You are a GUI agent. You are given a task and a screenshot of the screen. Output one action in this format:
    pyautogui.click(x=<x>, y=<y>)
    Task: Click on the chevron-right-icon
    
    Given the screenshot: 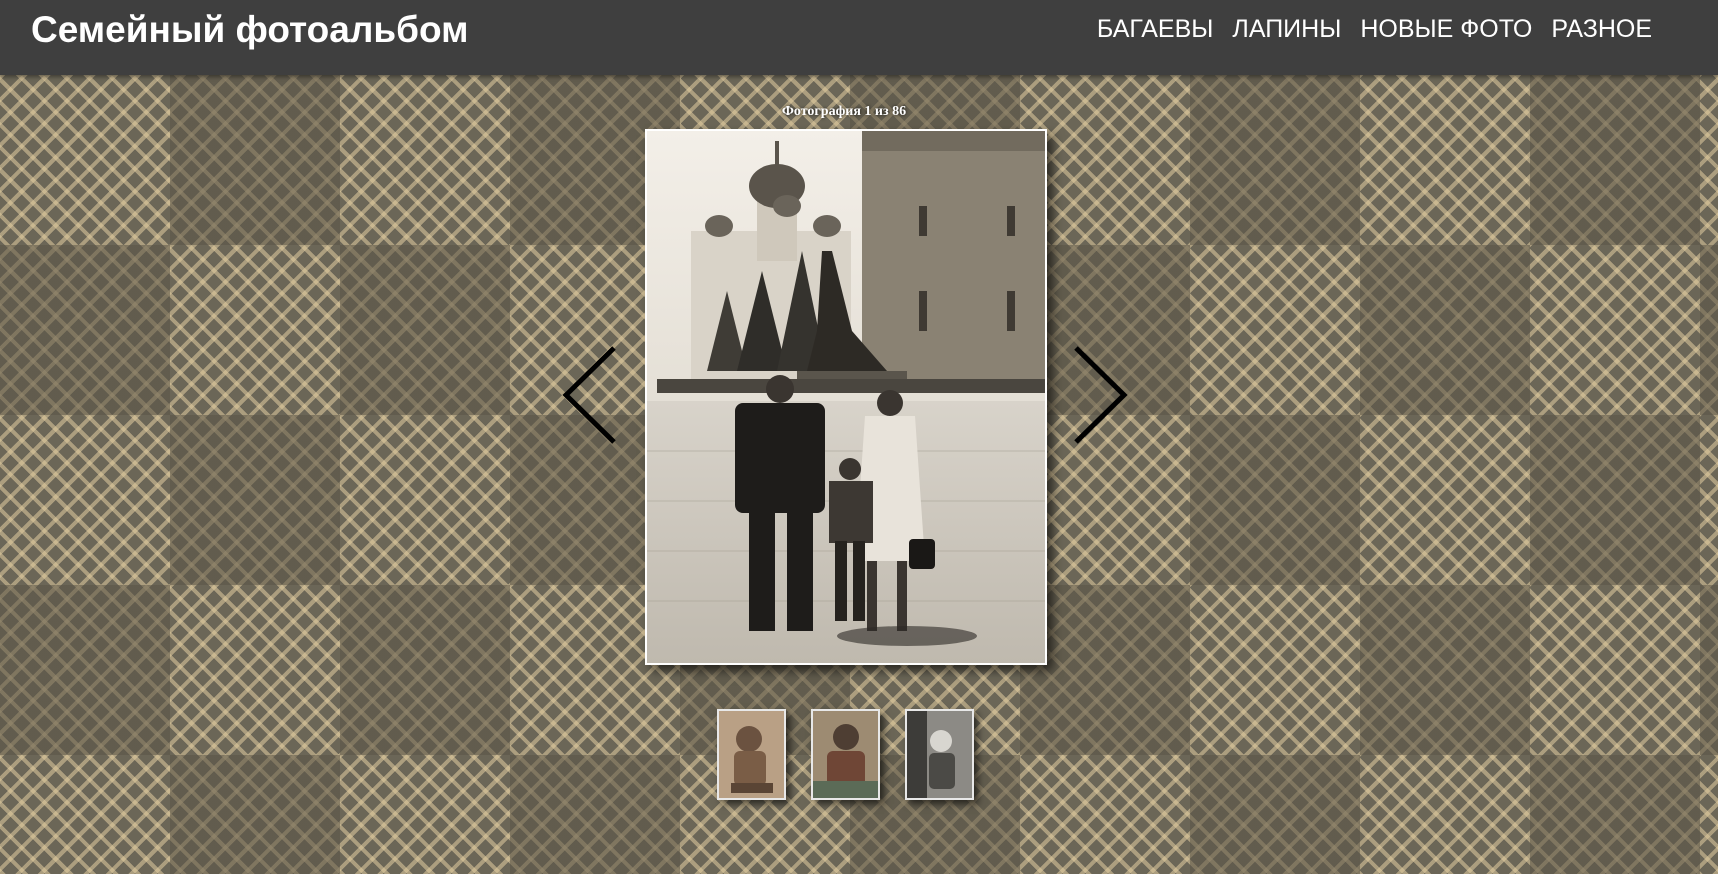 What is the action you would take?
    pyautogui.click(x=1101, y=395)
    